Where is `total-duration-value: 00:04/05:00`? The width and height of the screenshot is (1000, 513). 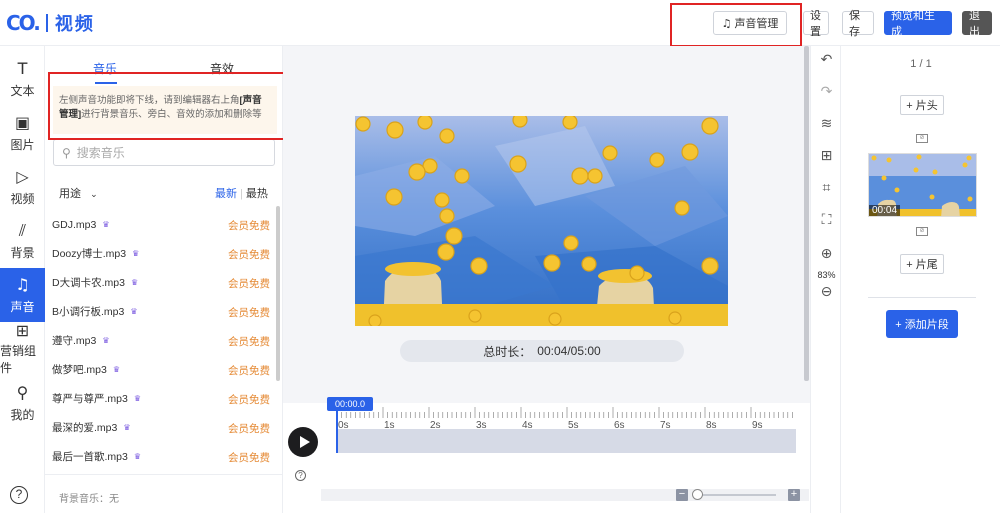 total-duration-value: 00:04/05:00 is located at coordinates (569, 351).